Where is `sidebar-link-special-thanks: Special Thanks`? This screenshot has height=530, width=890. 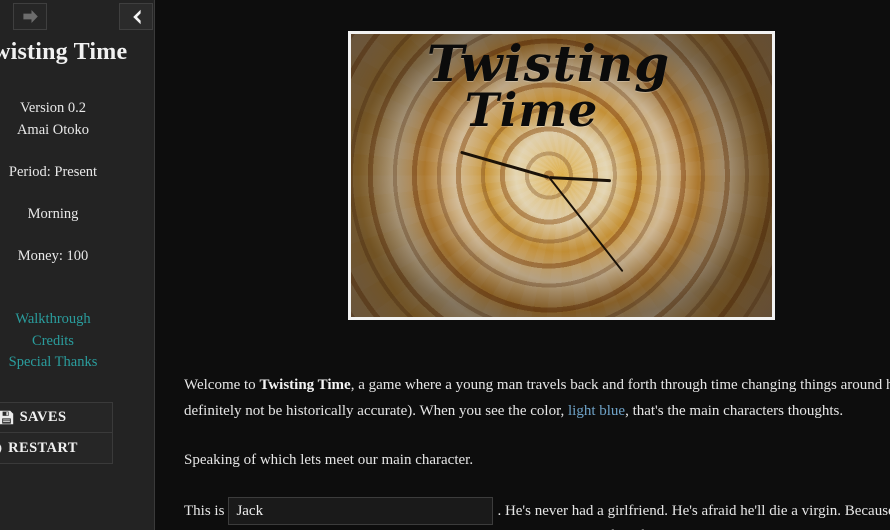
sidebar-link-special-thanks: Special Thanks is located at coordinates (77, 362).